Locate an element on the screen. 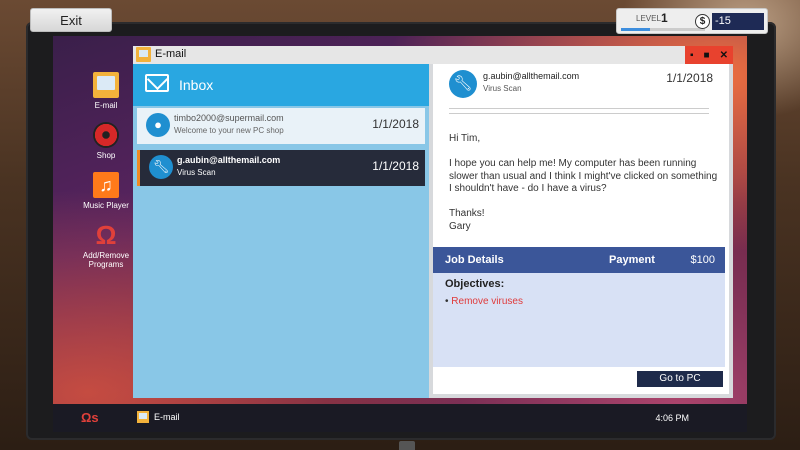  payment-amount: $100 is located at coordinates (702, 260).